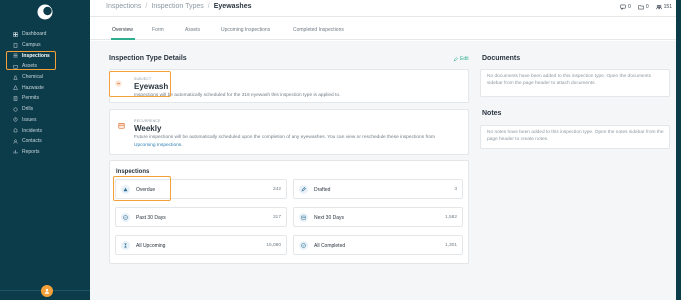 This screenshot has height=300, width=681. Describe the element at coordinates (148, 128) in the screenshot. I see `recurrence-value: Weekly` at that location.